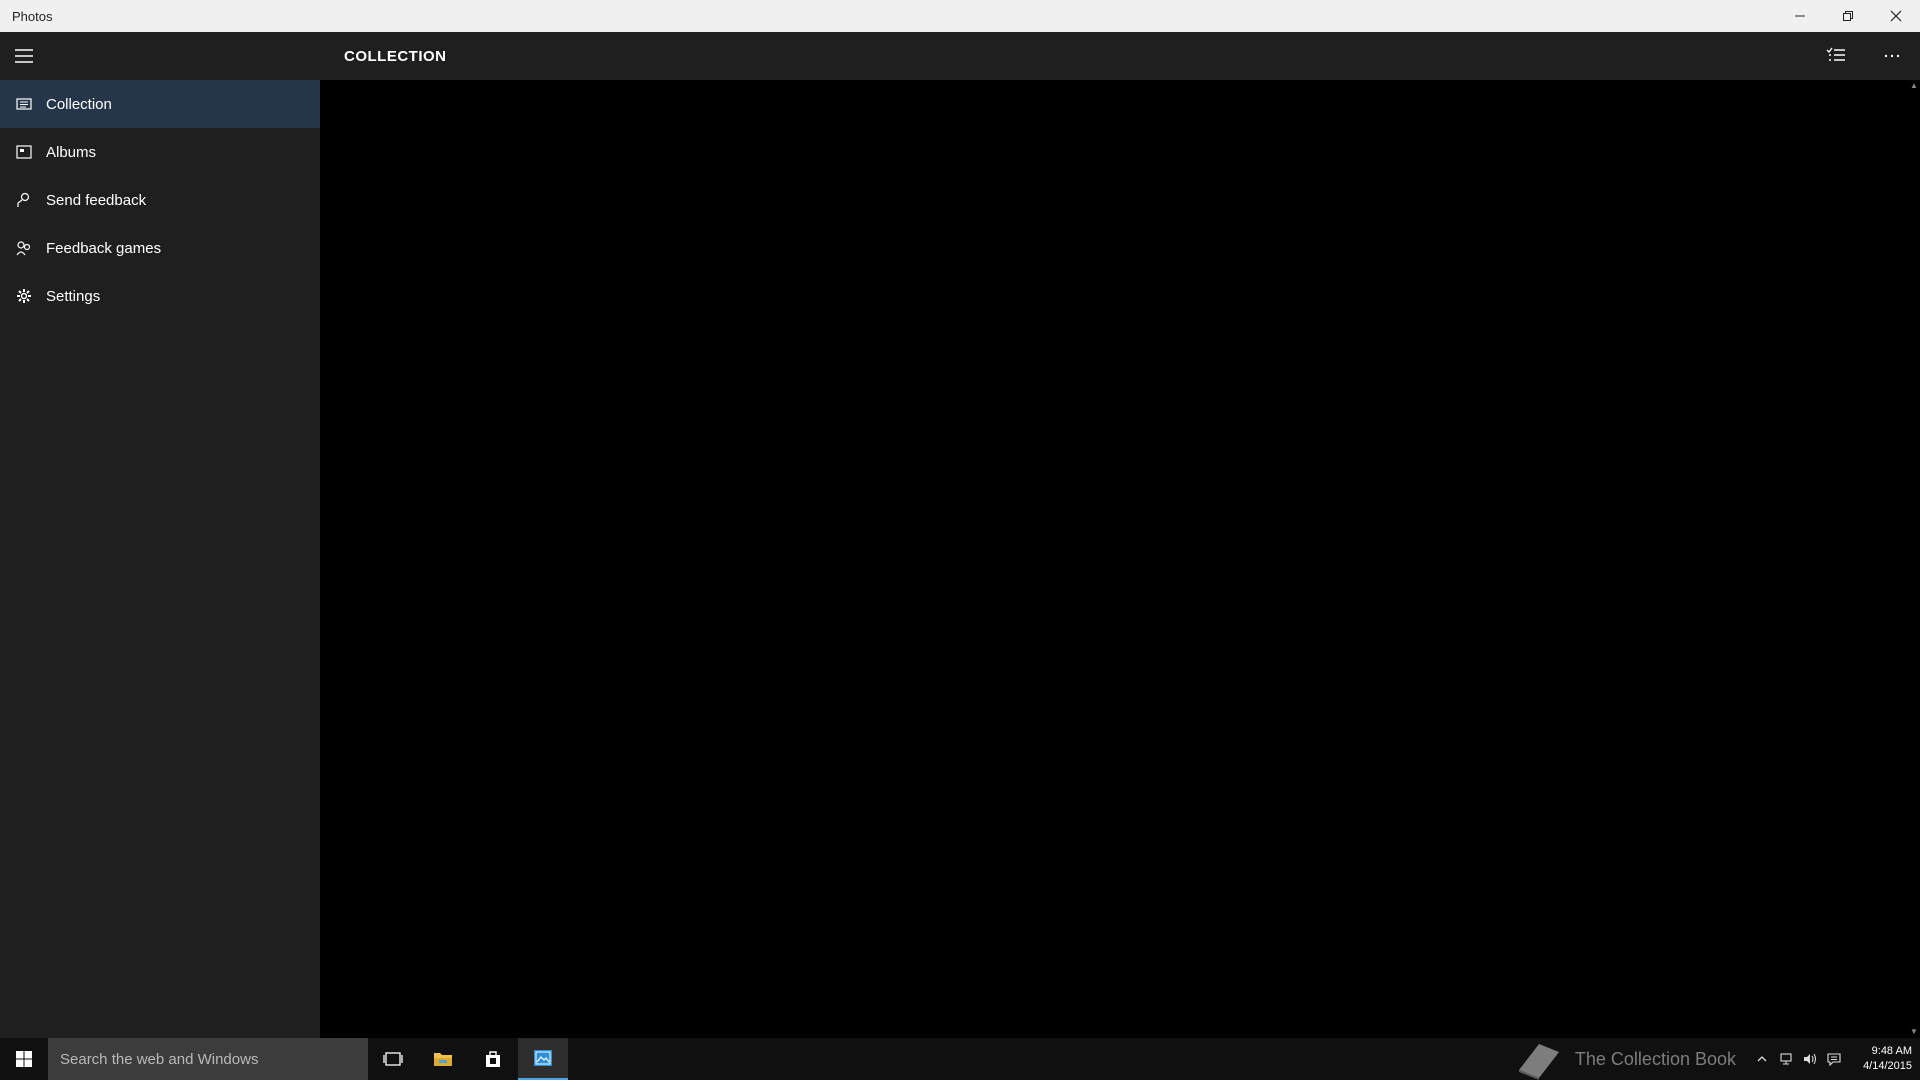  What do you see at coordinates (24, 104) in the screenshot?
I see `collection-icon` at bounding box center [24, 104].